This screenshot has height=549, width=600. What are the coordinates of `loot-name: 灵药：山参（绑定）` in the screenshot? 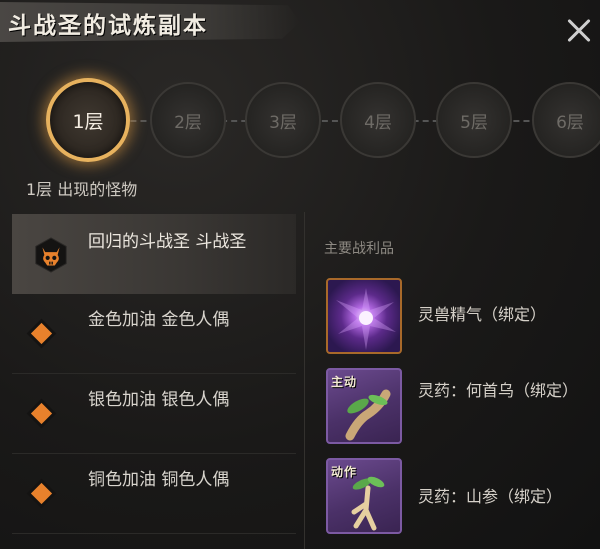 It's located at (490, 496).